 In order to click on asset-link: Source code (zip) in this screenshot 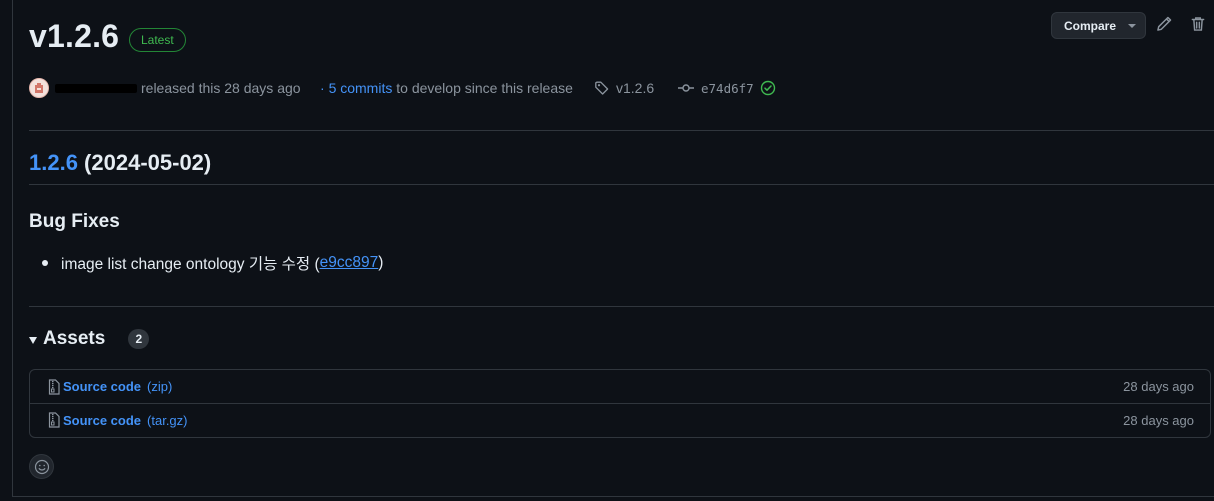, I will do `click(110, 386)`.